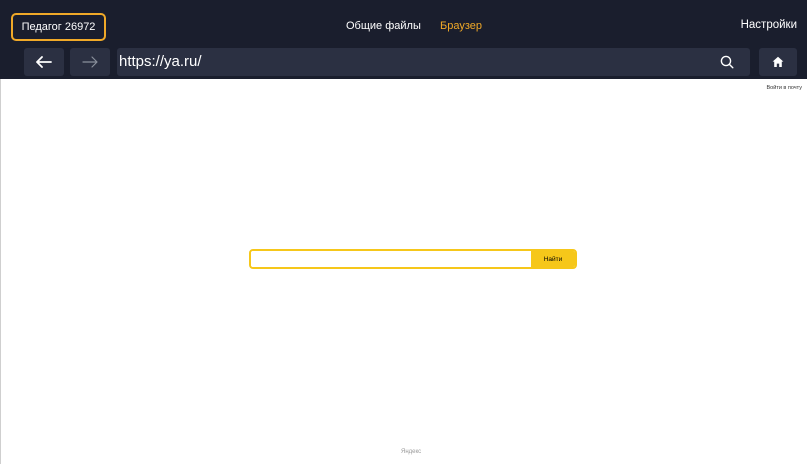 Image resolution: width=807 pixels, height=464 pixels. I want to click on address-bar: https://ya.ru/, so click(403, 62).